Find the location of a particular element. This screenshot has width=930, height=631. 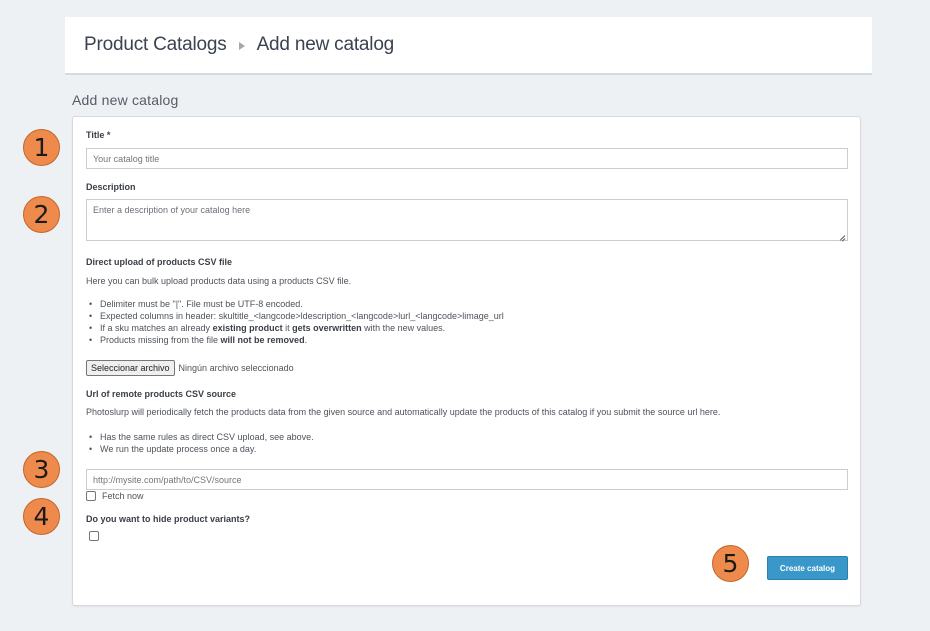

resize-handle-icon is located at coordinates (842, 235).